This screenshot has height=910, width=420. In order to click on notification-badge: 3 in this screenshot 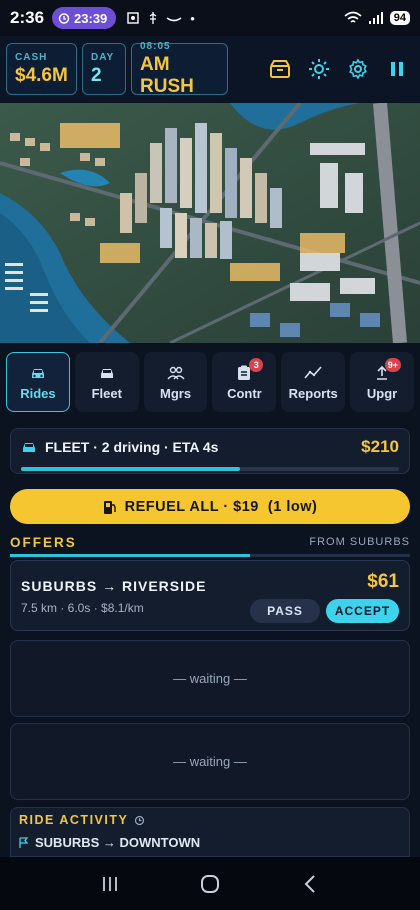, I will do `click(256, 365)`.